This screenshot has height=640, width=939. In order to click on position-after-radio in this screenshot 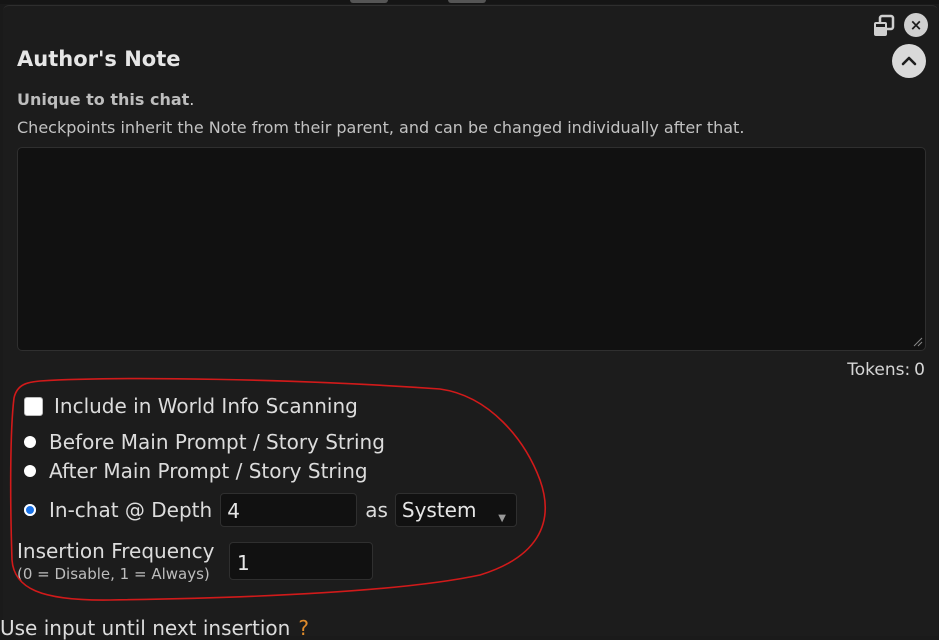, I will do `click(30, 471)`.